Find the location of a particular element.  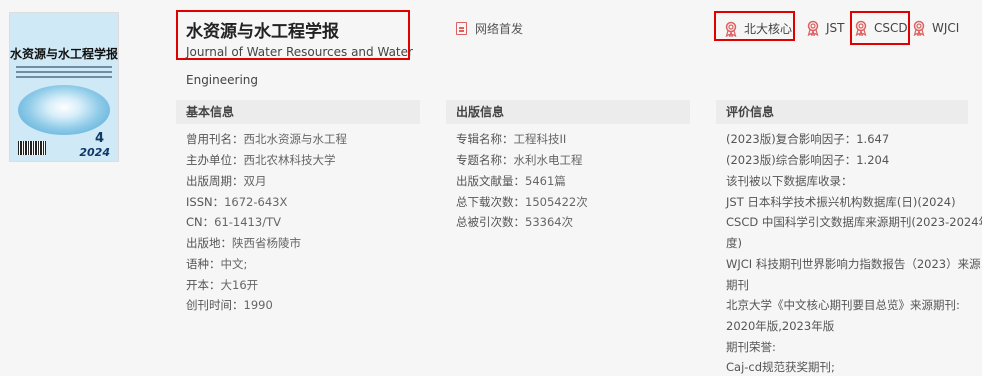

basic-info-heading: 基本信息 is located at coordinates (298, 112).